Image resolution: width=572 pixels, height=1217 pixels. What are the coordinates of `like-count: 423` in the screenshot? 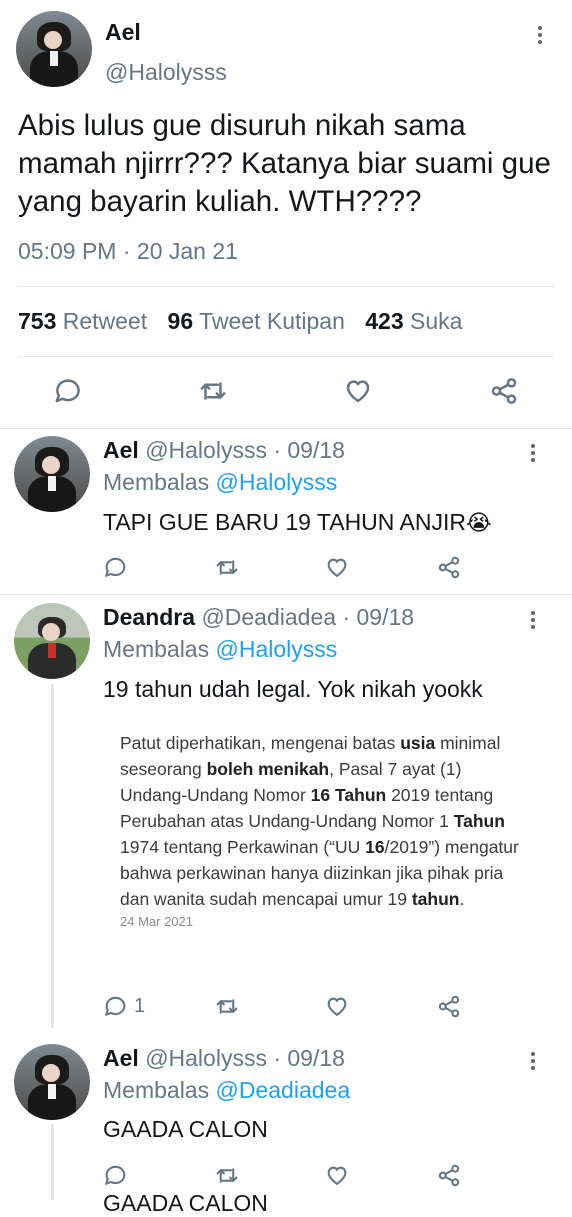 It's located at (384, 321).